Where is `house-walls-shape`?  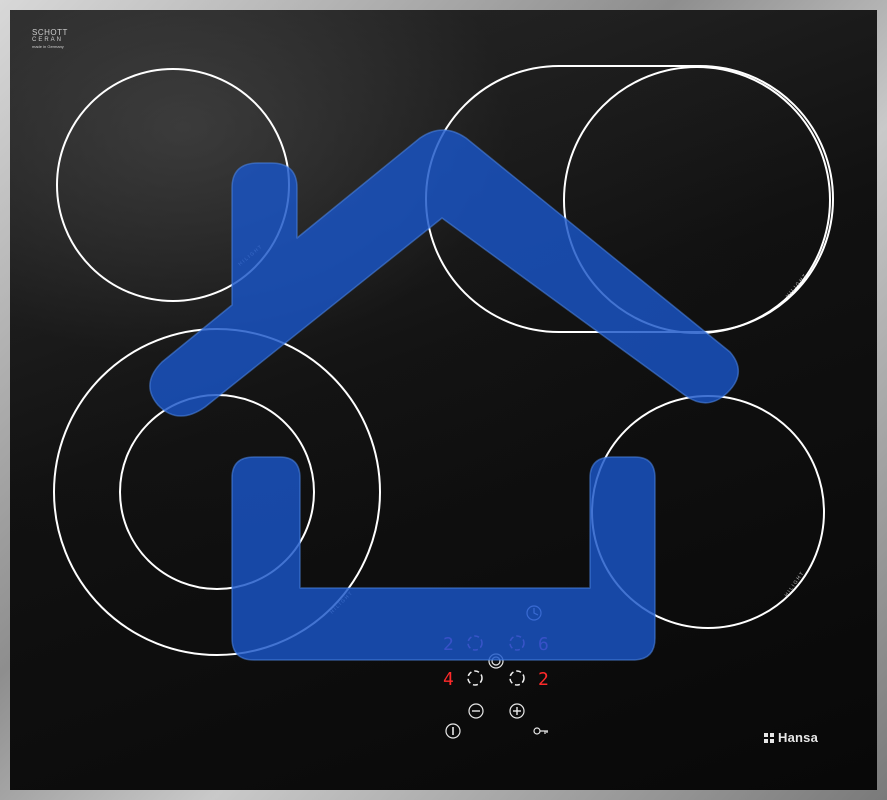 house-walls-shape is located at coordinates (443, 558).